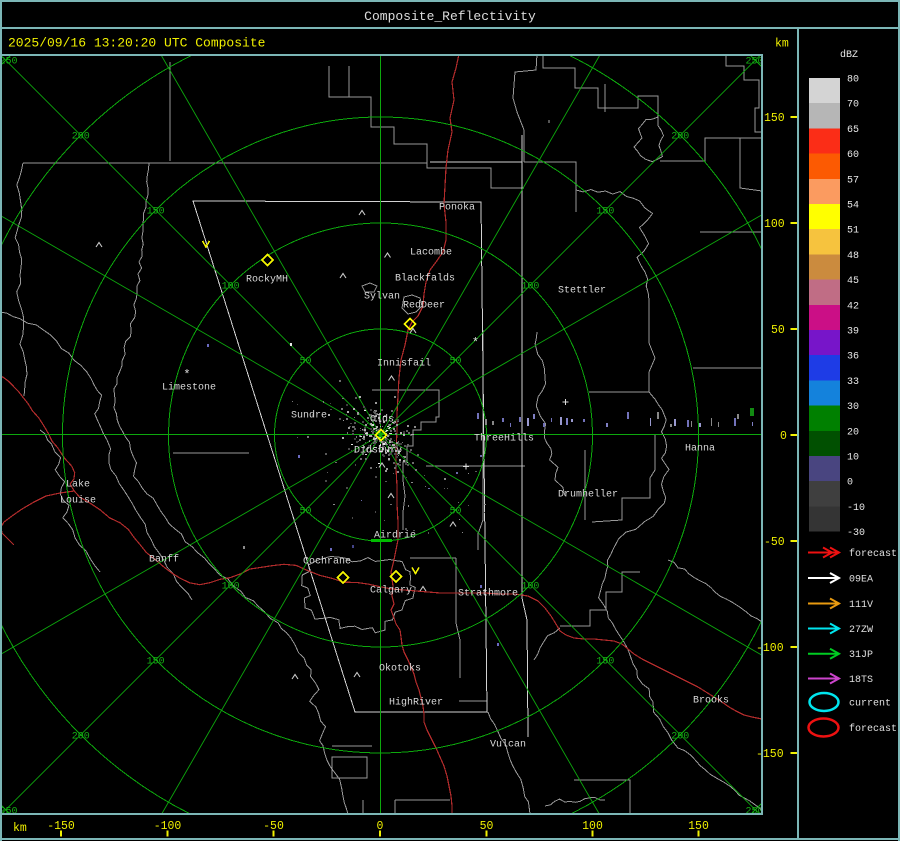 The image size is (900, 841). What do you see at coordinates (400, 669) in the screenshot?
I see `svg-text: Okotoks` at bounding box center [400, 669].